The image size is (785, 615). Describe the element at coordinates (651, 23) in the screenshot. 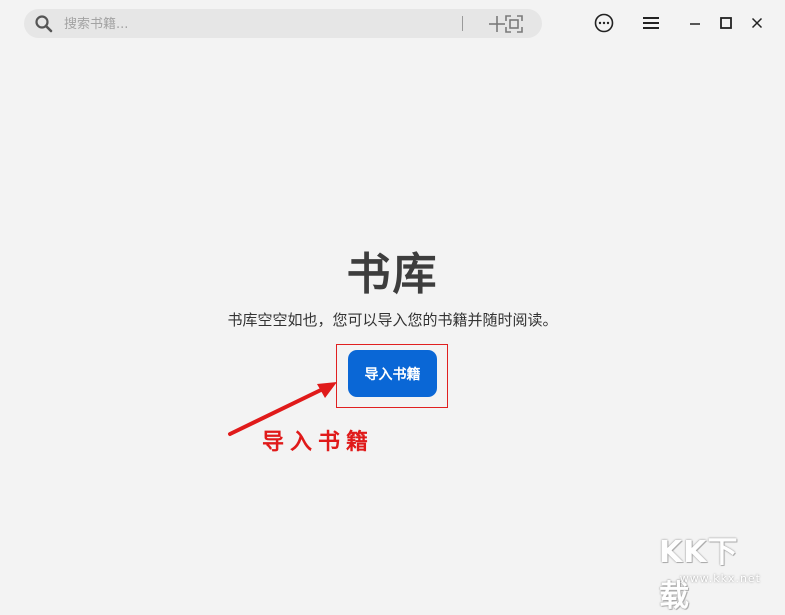

I see `hamburger-menu-icon` at that location.